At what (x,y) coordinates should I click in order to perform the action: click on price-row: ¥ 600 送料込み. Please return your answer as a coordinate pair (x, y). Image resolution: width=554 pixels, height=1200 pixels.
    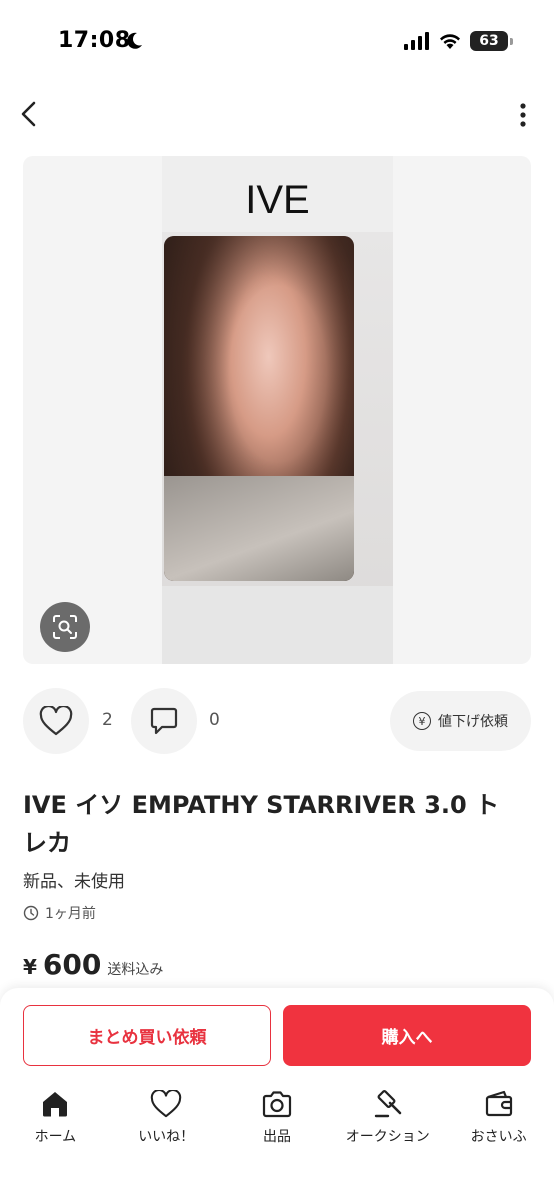
    Looking at the image, I should click on (93, 964).